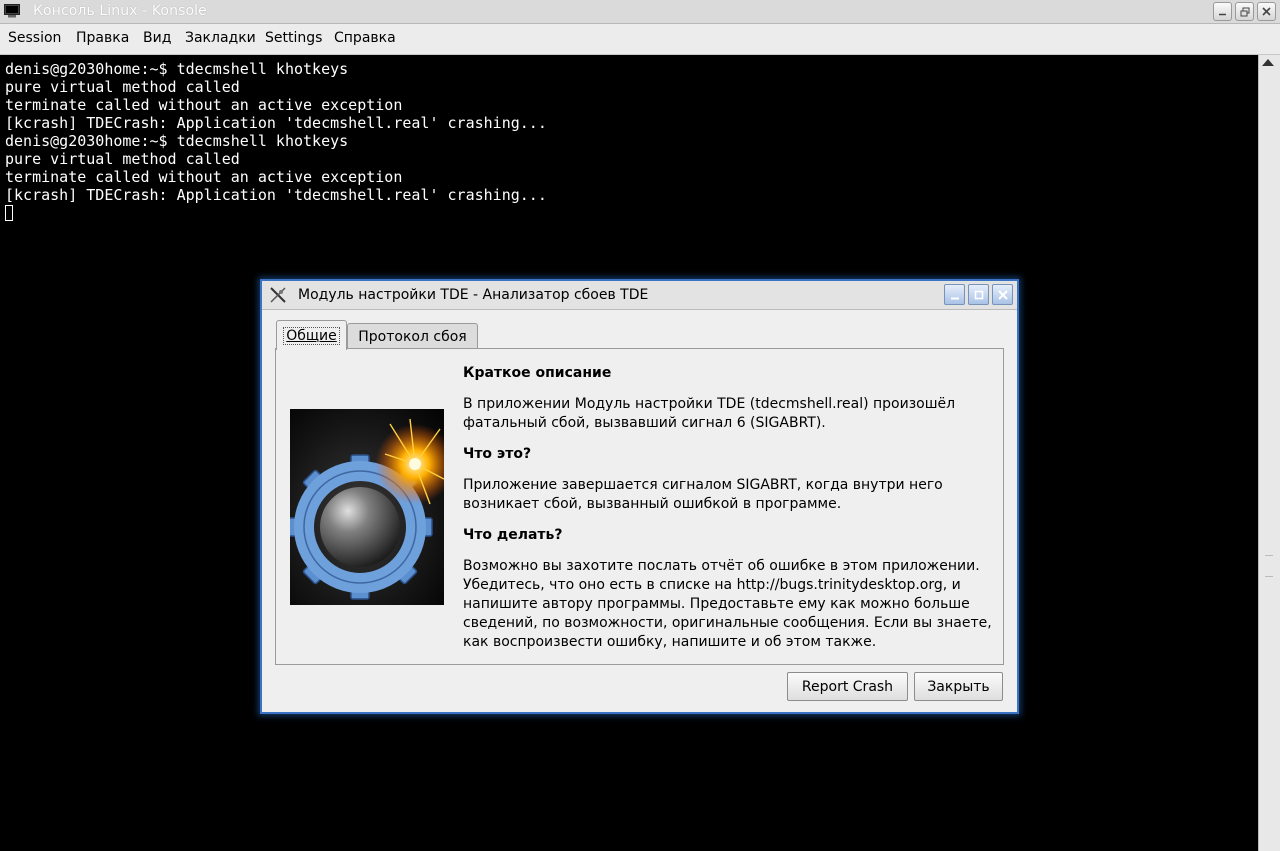 This screenshot has height=851, width=1280. I want to click on tab-general: Общие, so click(311, 335).